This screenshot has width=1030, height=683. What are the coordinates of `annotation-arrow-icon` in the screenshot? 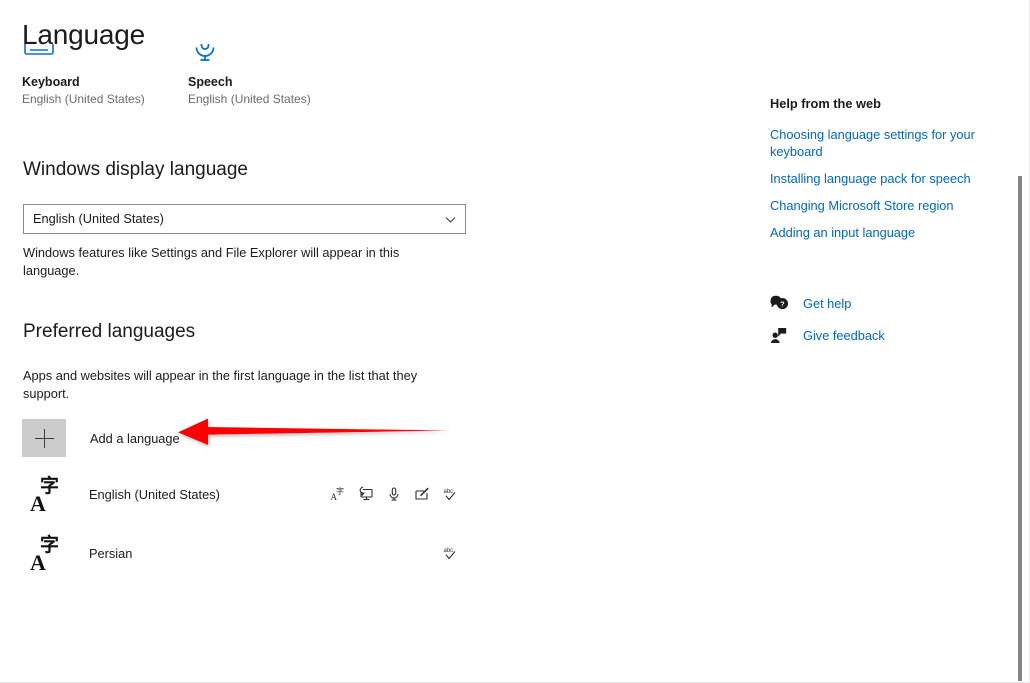 It's located at (314, 431).